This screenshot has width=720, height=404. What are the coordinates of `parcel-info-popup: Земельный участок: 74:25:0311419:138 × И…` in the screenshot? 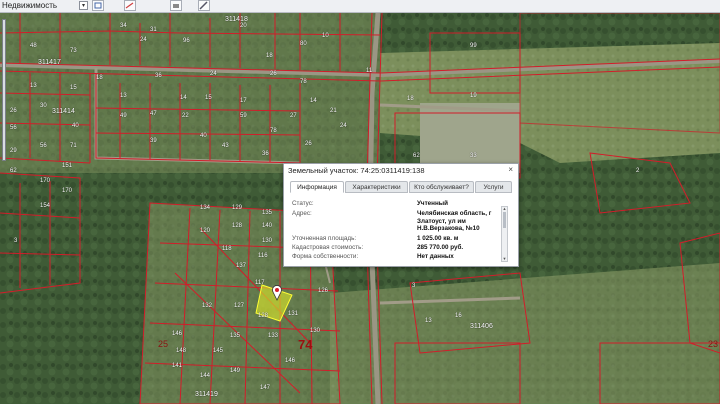 It's located at (401, 215).